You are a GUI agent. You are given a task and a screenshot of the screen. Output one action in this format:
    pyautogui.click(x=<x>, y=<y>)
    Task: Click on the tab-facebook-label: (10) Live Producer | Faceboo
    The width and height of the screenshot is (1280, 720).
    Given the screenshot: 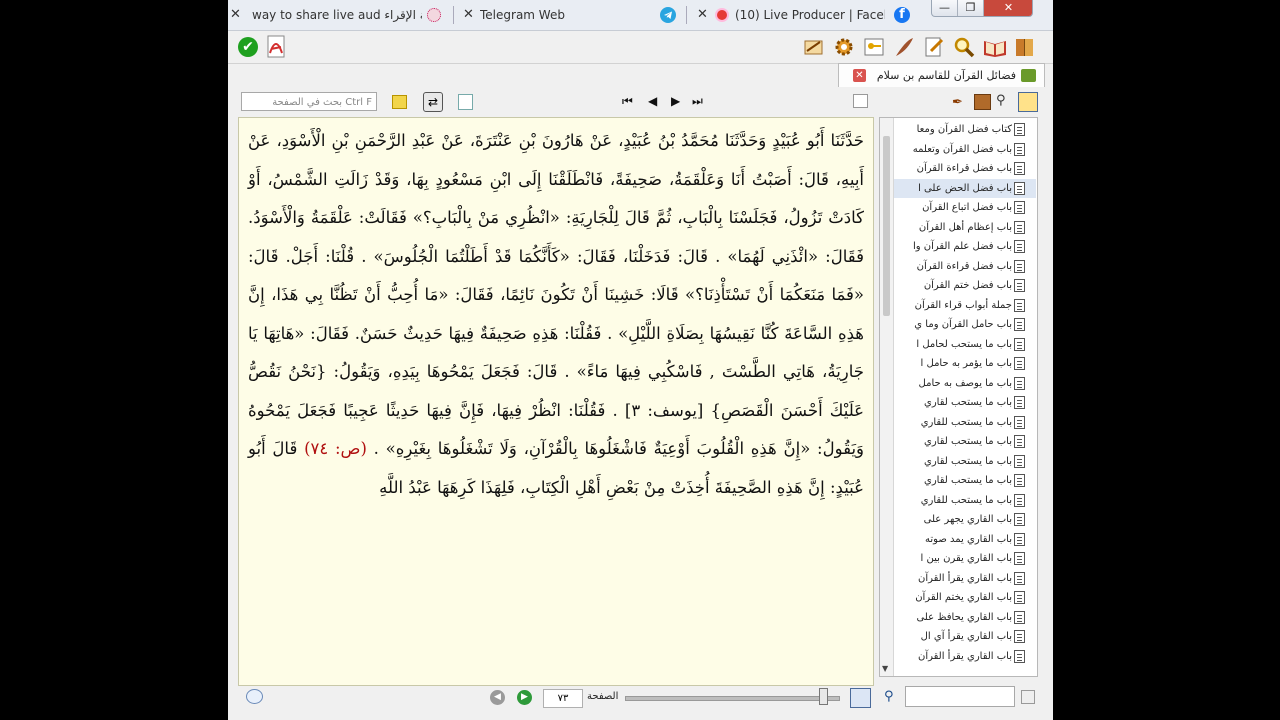 What is the action you would take?
    pyautogui.click(x=810, y=15)
    